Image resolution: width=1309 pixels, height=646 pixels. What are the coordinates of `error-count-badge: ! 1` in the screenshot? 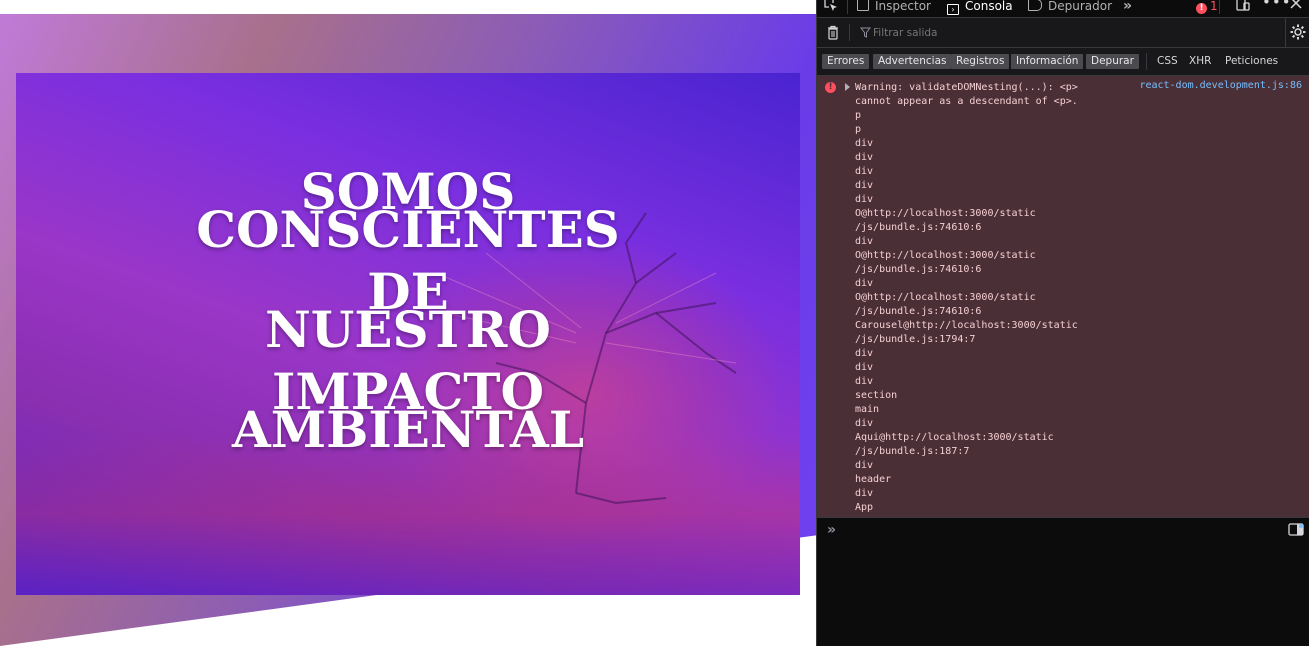 It's located at (1207, 7).